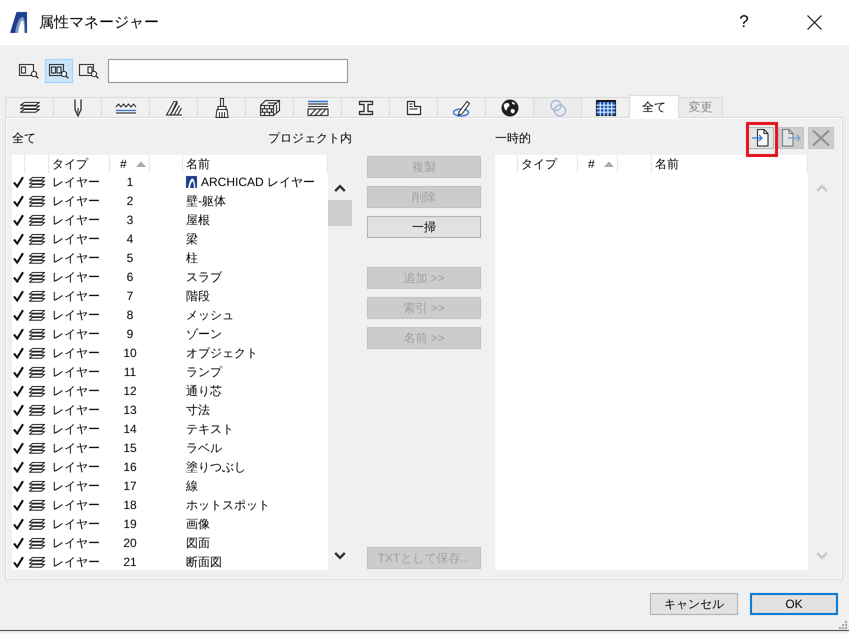 The height and width of the screenshot is (634, 849). Describe the element at coordinates (843, 625) in the screenshot. I see `resize-grip-icon` at that location.